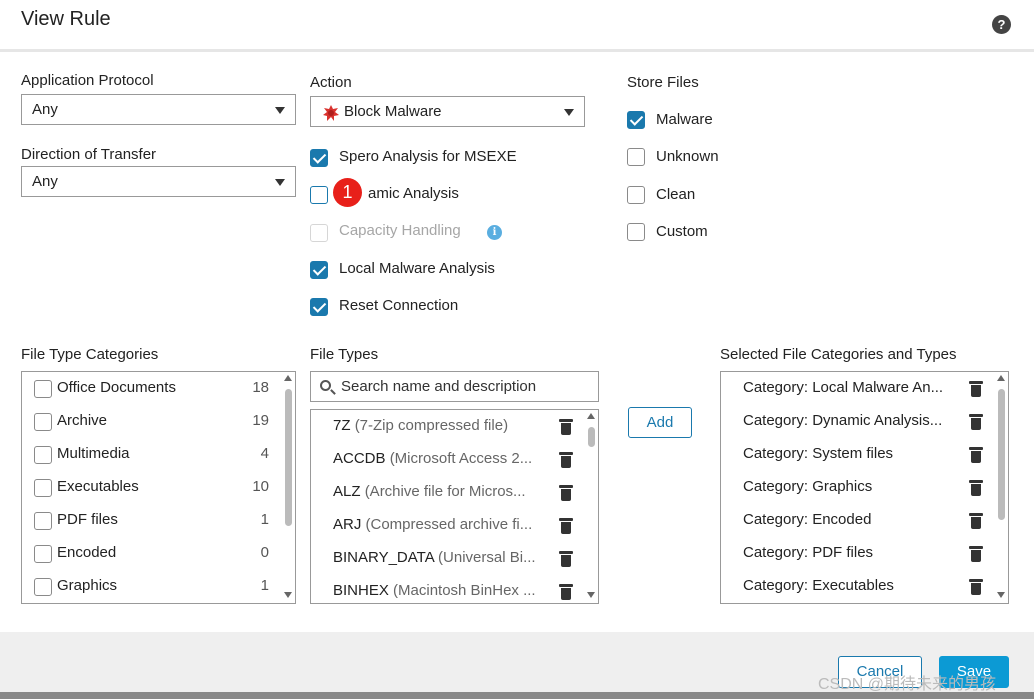 The height and width of the screenshot is (699, 1034). I want to click on bottom-bar, so click(517, 695).